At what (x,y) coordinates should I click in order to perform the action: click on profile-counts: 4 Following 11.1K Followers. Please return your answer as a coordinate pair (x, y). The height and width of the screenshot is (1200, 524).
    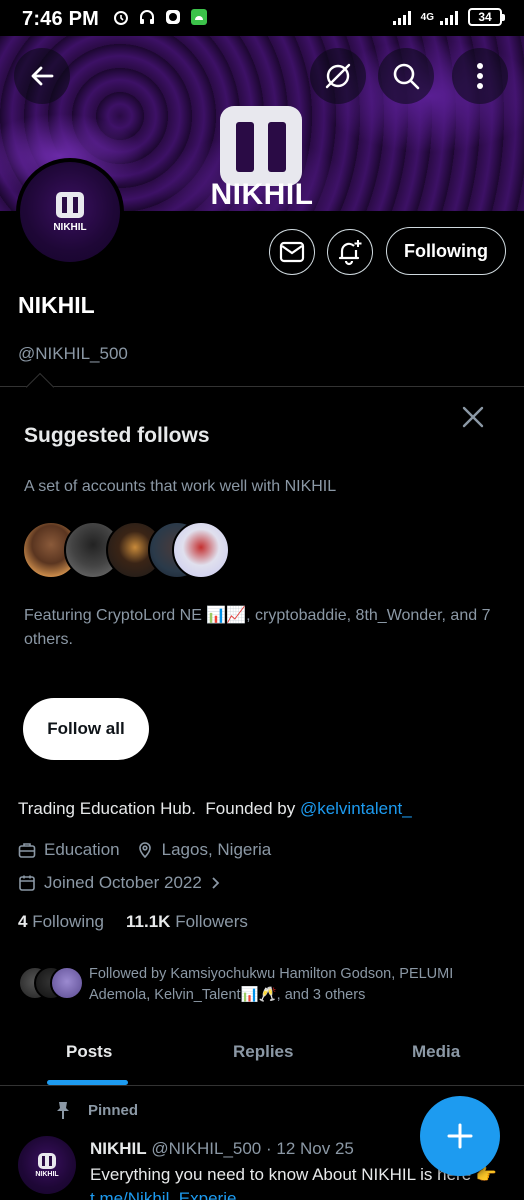
    Looking at the image, I should click on (133, 922).